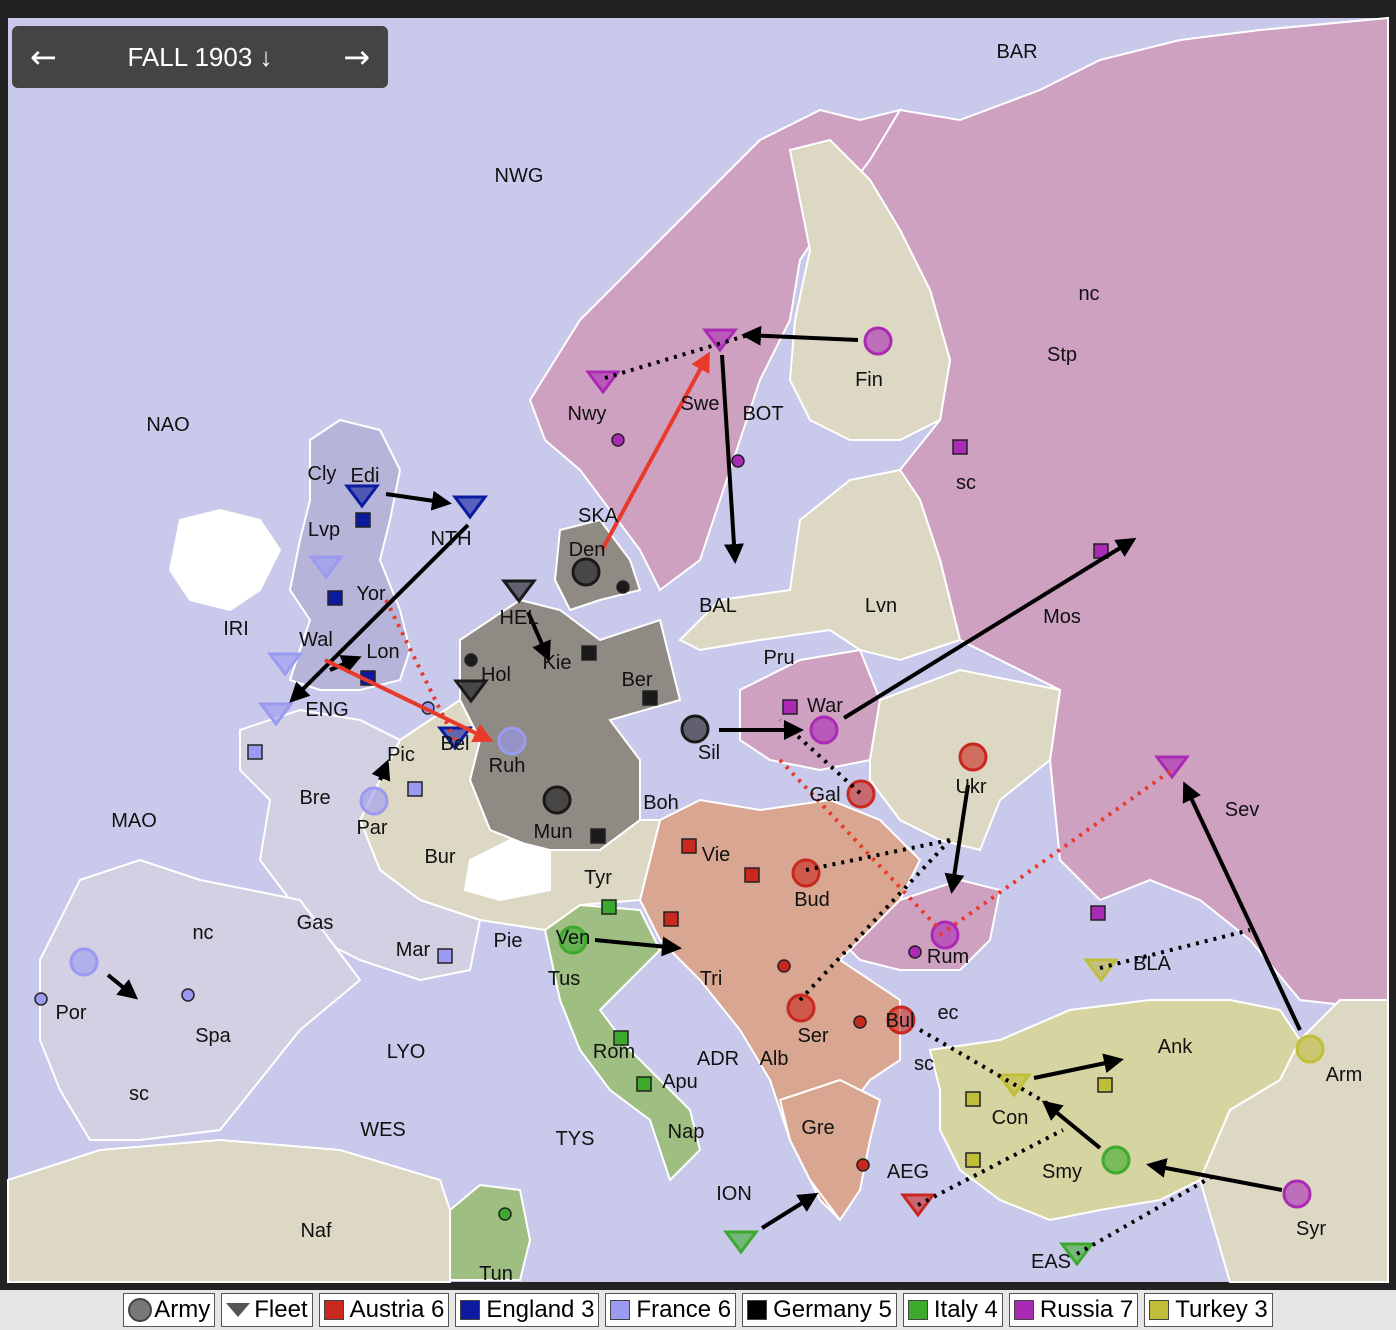 The height and width of the screenshot is (1330, 1396). What do you see at coordinates (1086, 1309) in the screenshot?
I see `legend-label: Russia 7` at bounding box center [1086, 1309].